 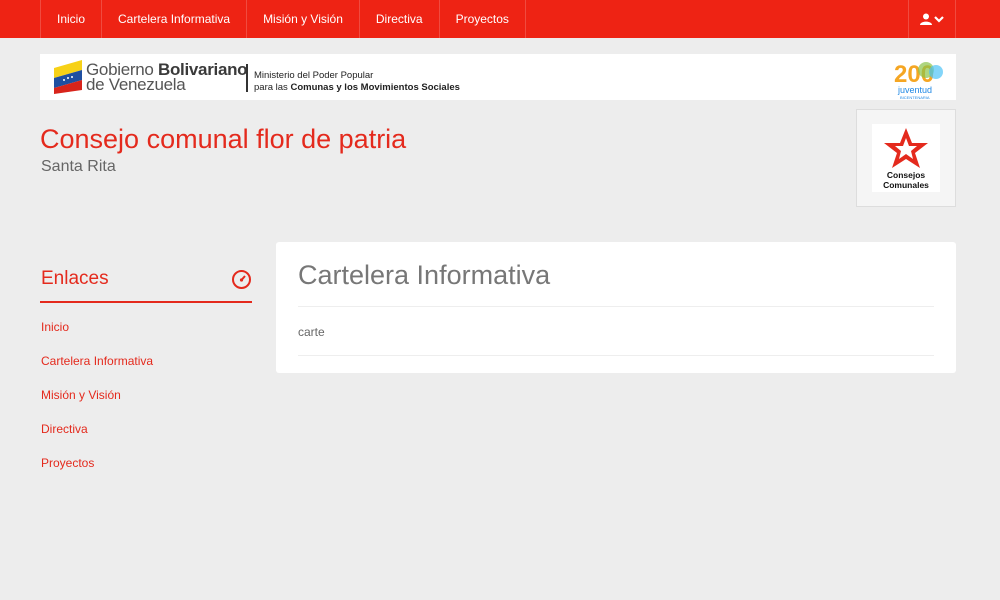 What do you see at coordinates (616, 355) in the screenshot?
I see `content-divider-bottom` at bounding box center [616, 355].